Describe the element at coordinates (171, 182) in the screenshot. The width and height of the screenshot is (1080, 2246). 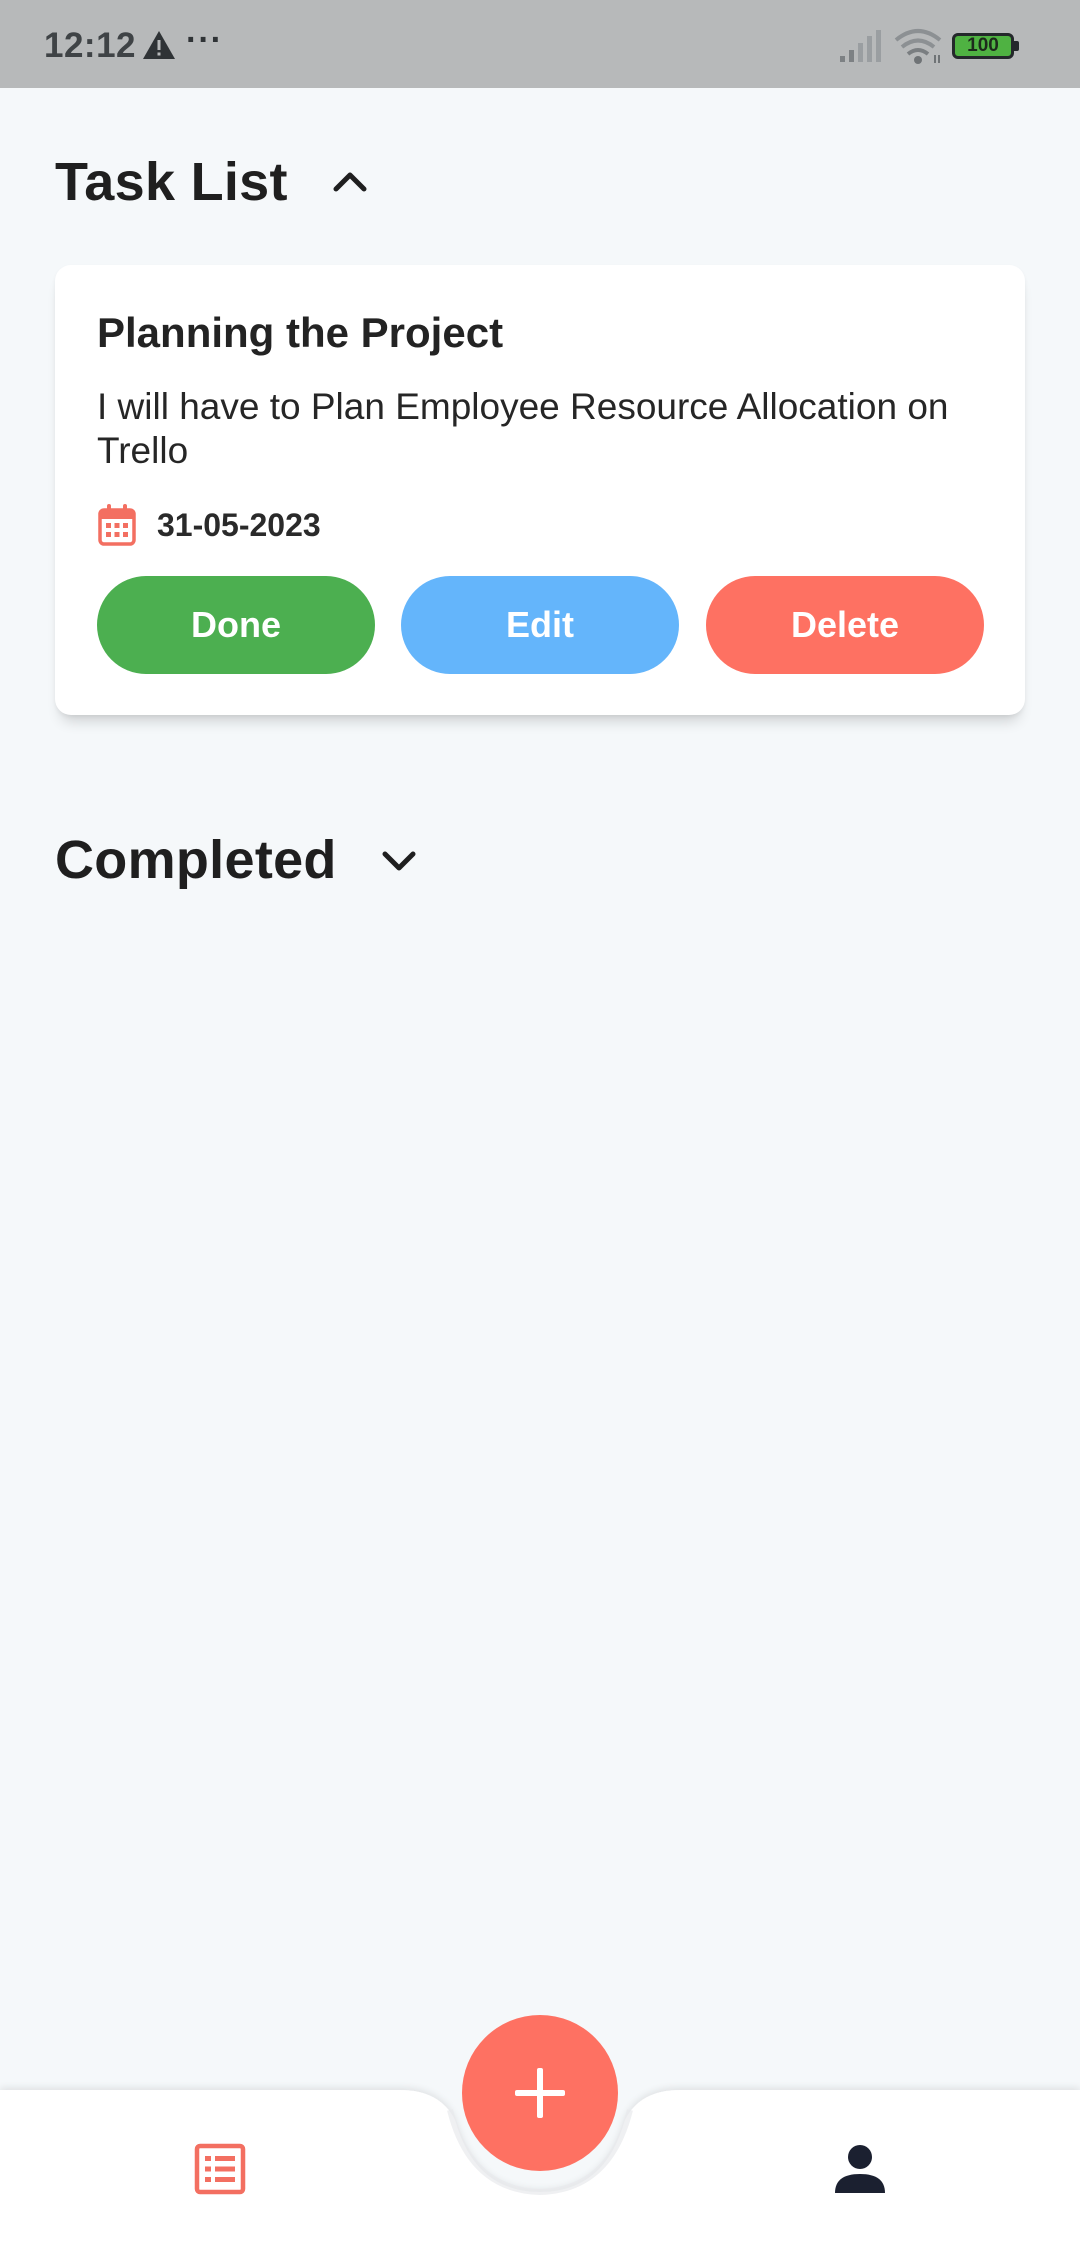
I see `task-list-title: Task List` at that location.